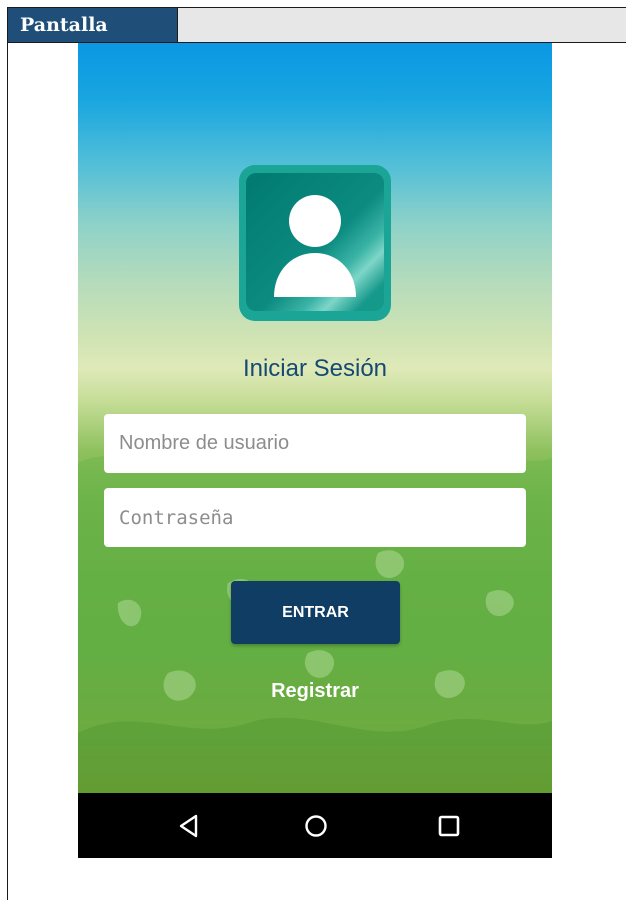 This screenshot has width=626, height=900. I want to click on header-empty-cell, so click(402, 25).